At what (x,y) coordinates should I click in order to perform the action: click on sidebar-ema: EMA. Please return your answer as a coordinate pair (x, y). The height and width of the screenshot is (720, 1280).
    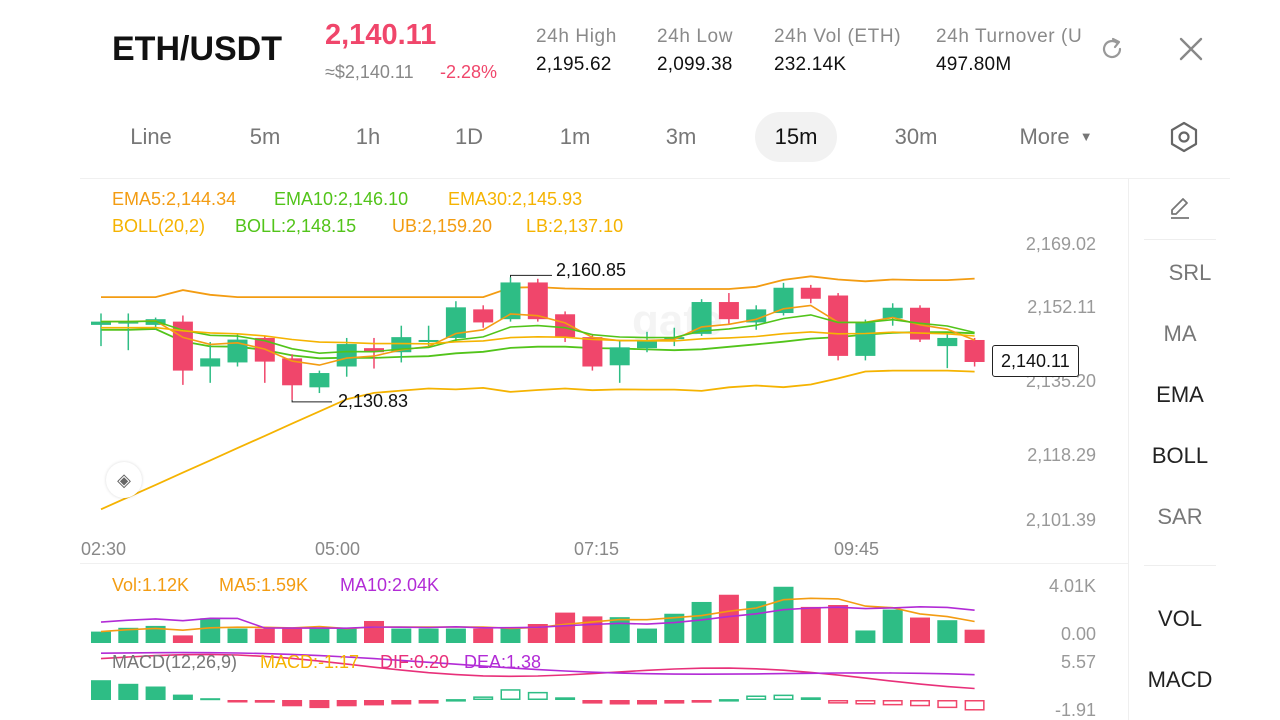
    Looking at the image, I should click on (1180, 395).